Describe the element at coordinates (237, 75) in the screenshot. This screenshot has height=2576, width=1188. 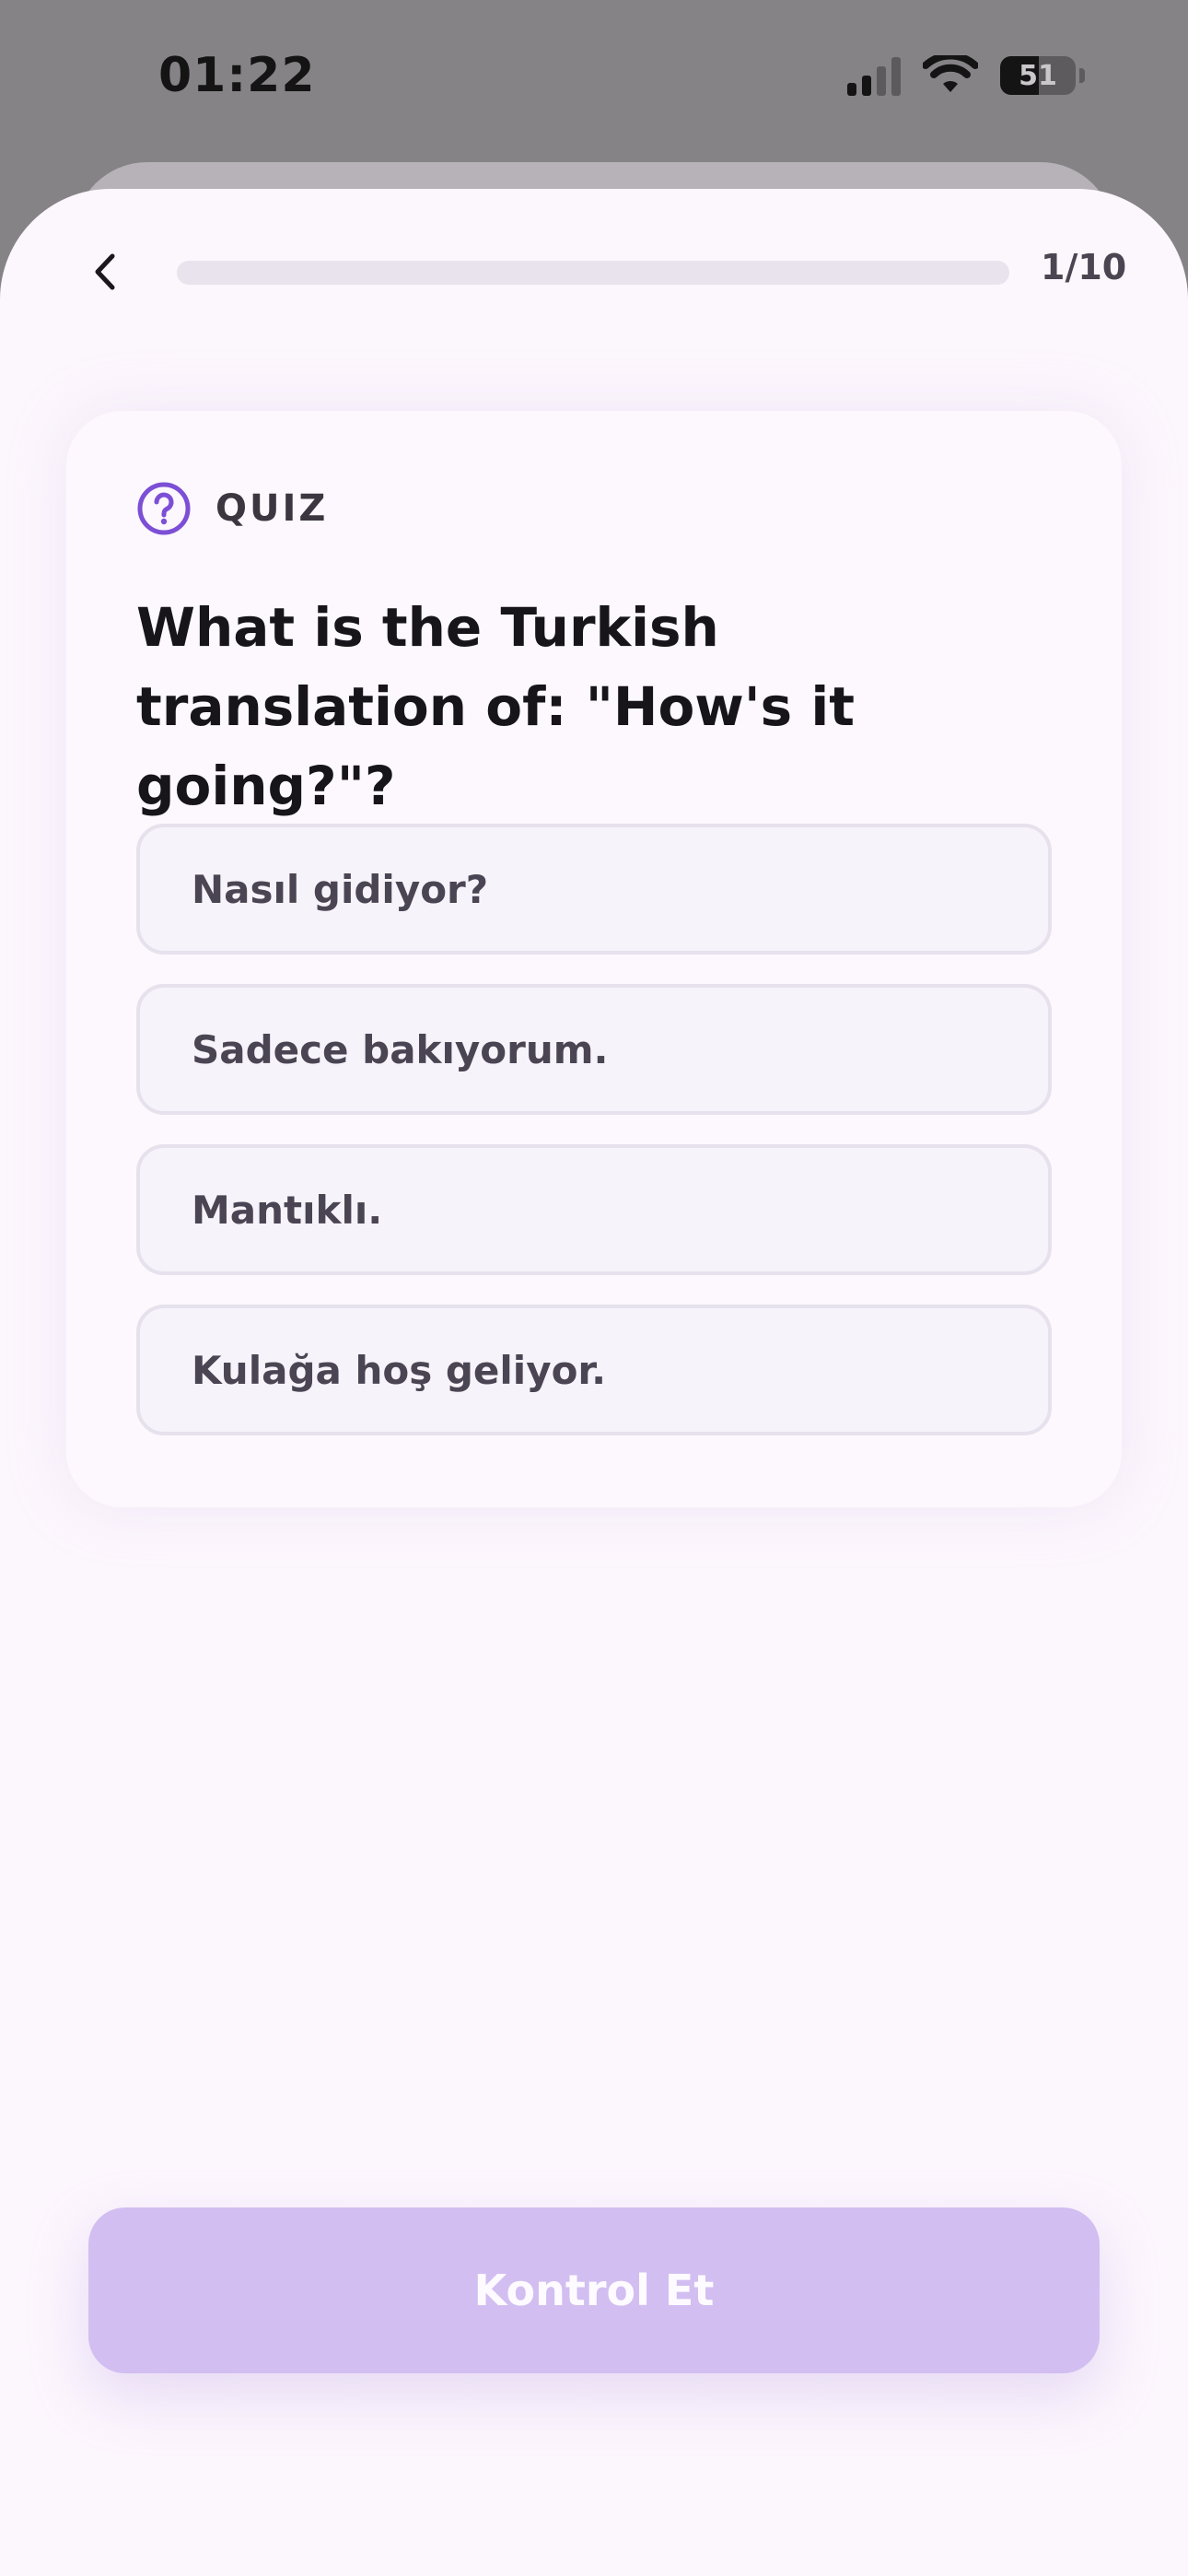
I see `status-time: 01:22` at that location.